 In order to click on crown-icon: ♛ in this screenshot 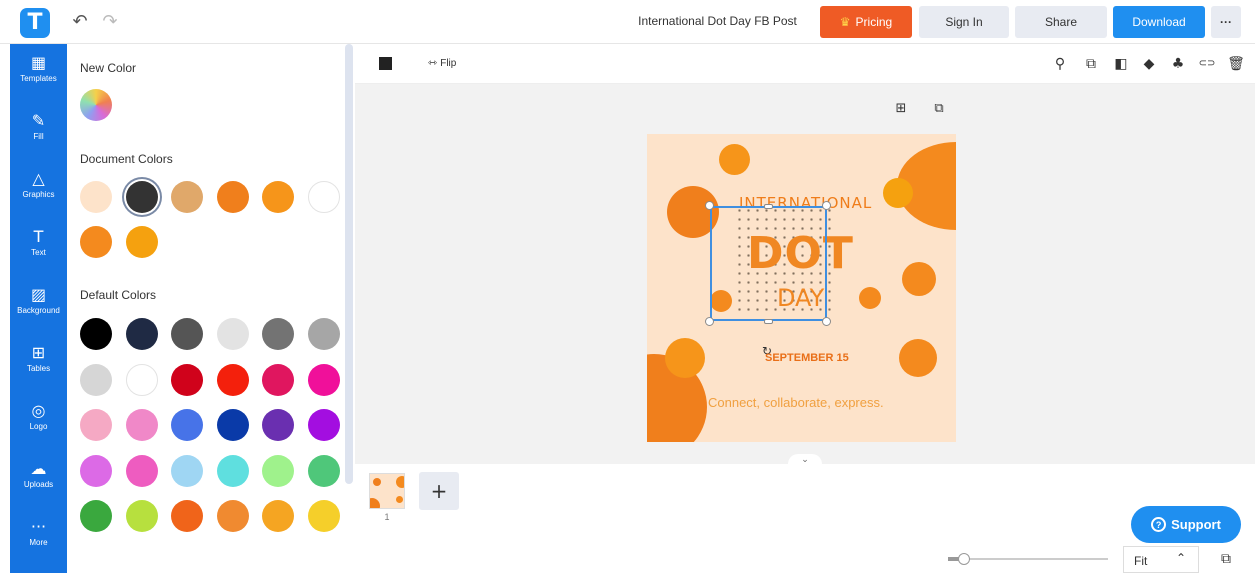, I will do `click(845, 22)`.